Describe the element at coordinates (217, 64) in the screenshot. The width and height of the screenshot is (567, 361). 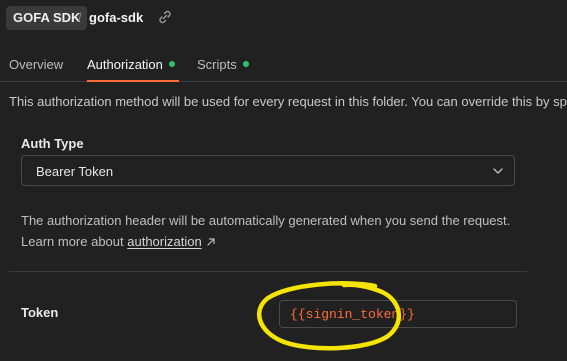
I see `tab-scripts-label: Scripts` at that location.